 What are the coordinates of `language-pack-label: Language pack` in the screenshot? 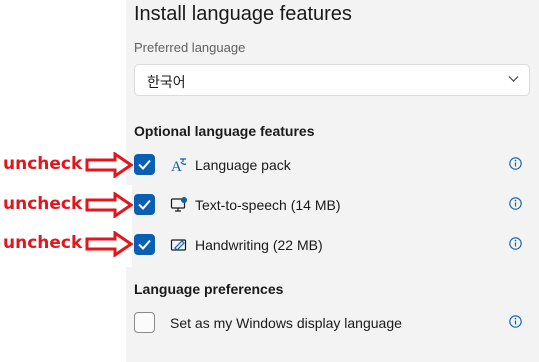 It's located at (243, 165).